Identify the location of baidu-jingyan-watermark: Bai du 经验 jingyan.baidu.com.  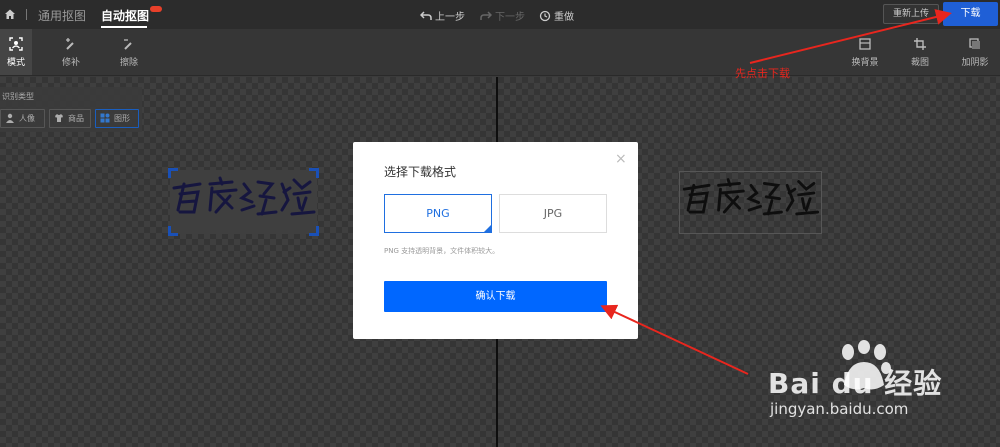
(884, 393).